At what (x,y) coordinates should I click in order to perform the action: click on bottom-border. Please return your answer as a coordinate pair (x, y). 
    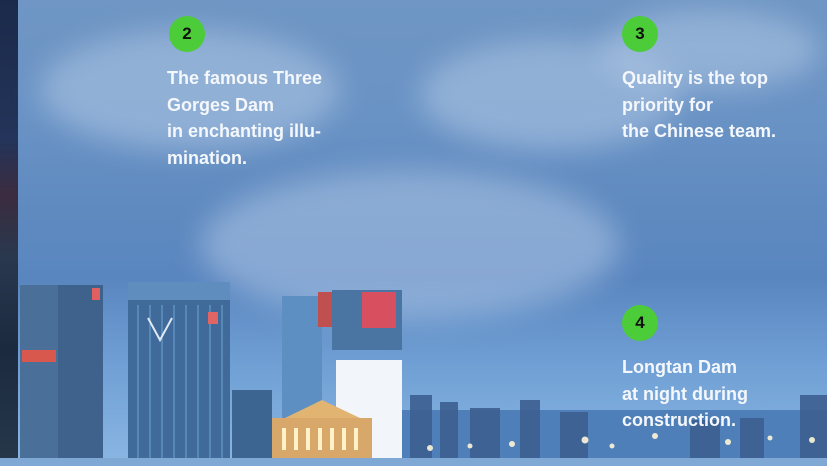
    Looking at the image, I should click on (413, 462).